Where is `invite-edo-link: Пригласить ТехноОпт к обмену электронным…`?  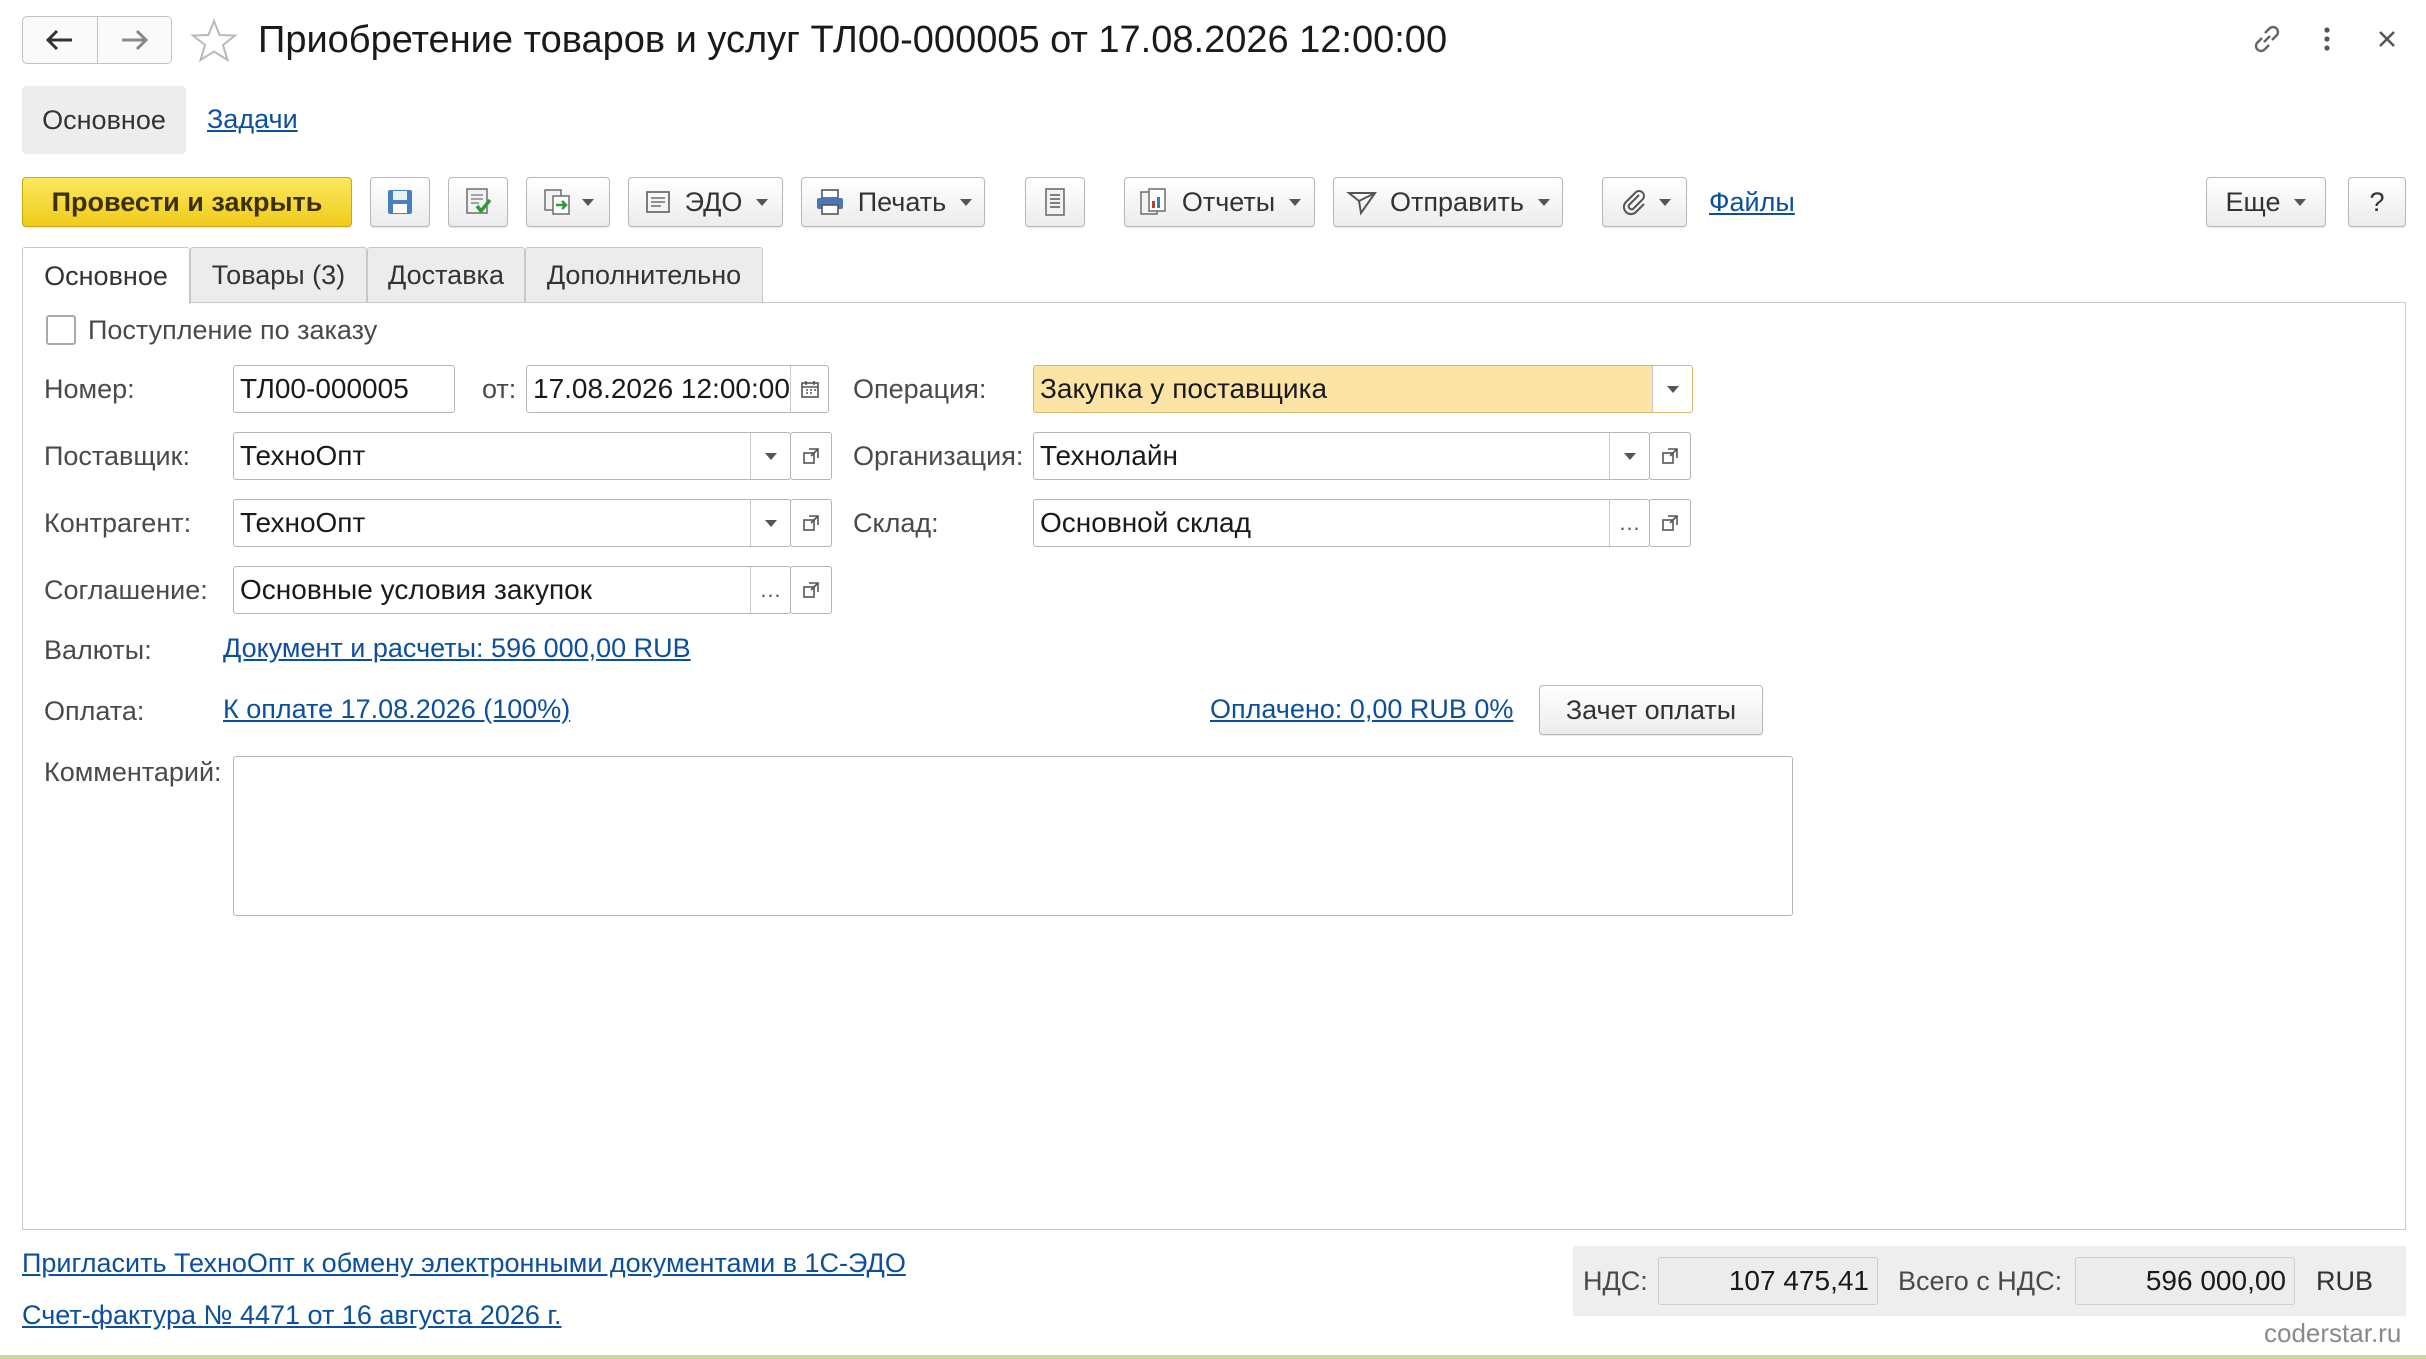
invite-edo-link: Пригласить ТехноОпт к обмену электронным… is located at coordinates (464, 1263).